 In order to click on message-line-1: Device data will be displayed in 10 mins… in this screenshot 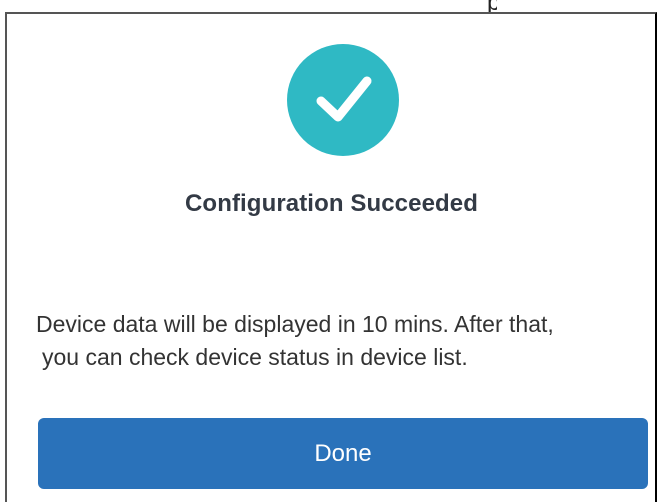, I will do `click(295, 324)`.